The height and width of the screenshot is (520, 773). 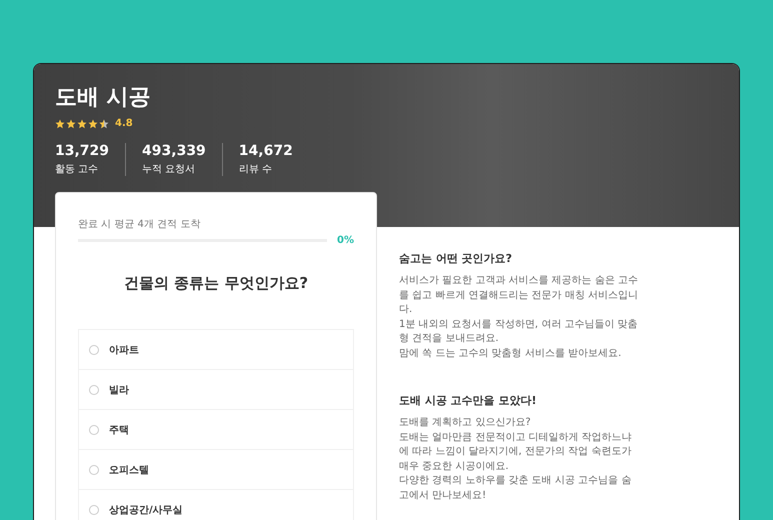 I want to click on stat-label: 활동 고수, so click(x=77, y=169).